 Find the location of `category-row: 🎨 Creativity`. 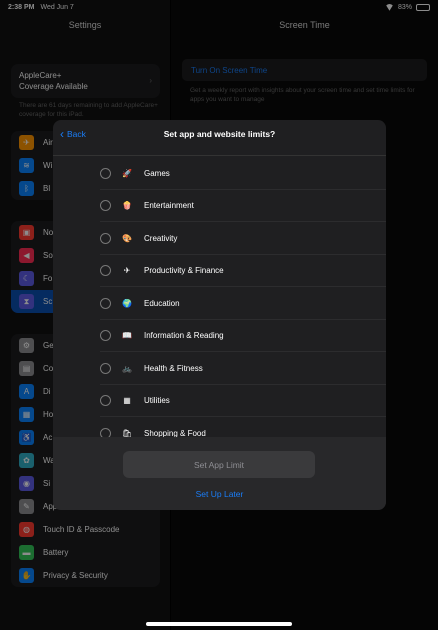

category-row: 🎨 Creativity is located at coordinates (219, 238).